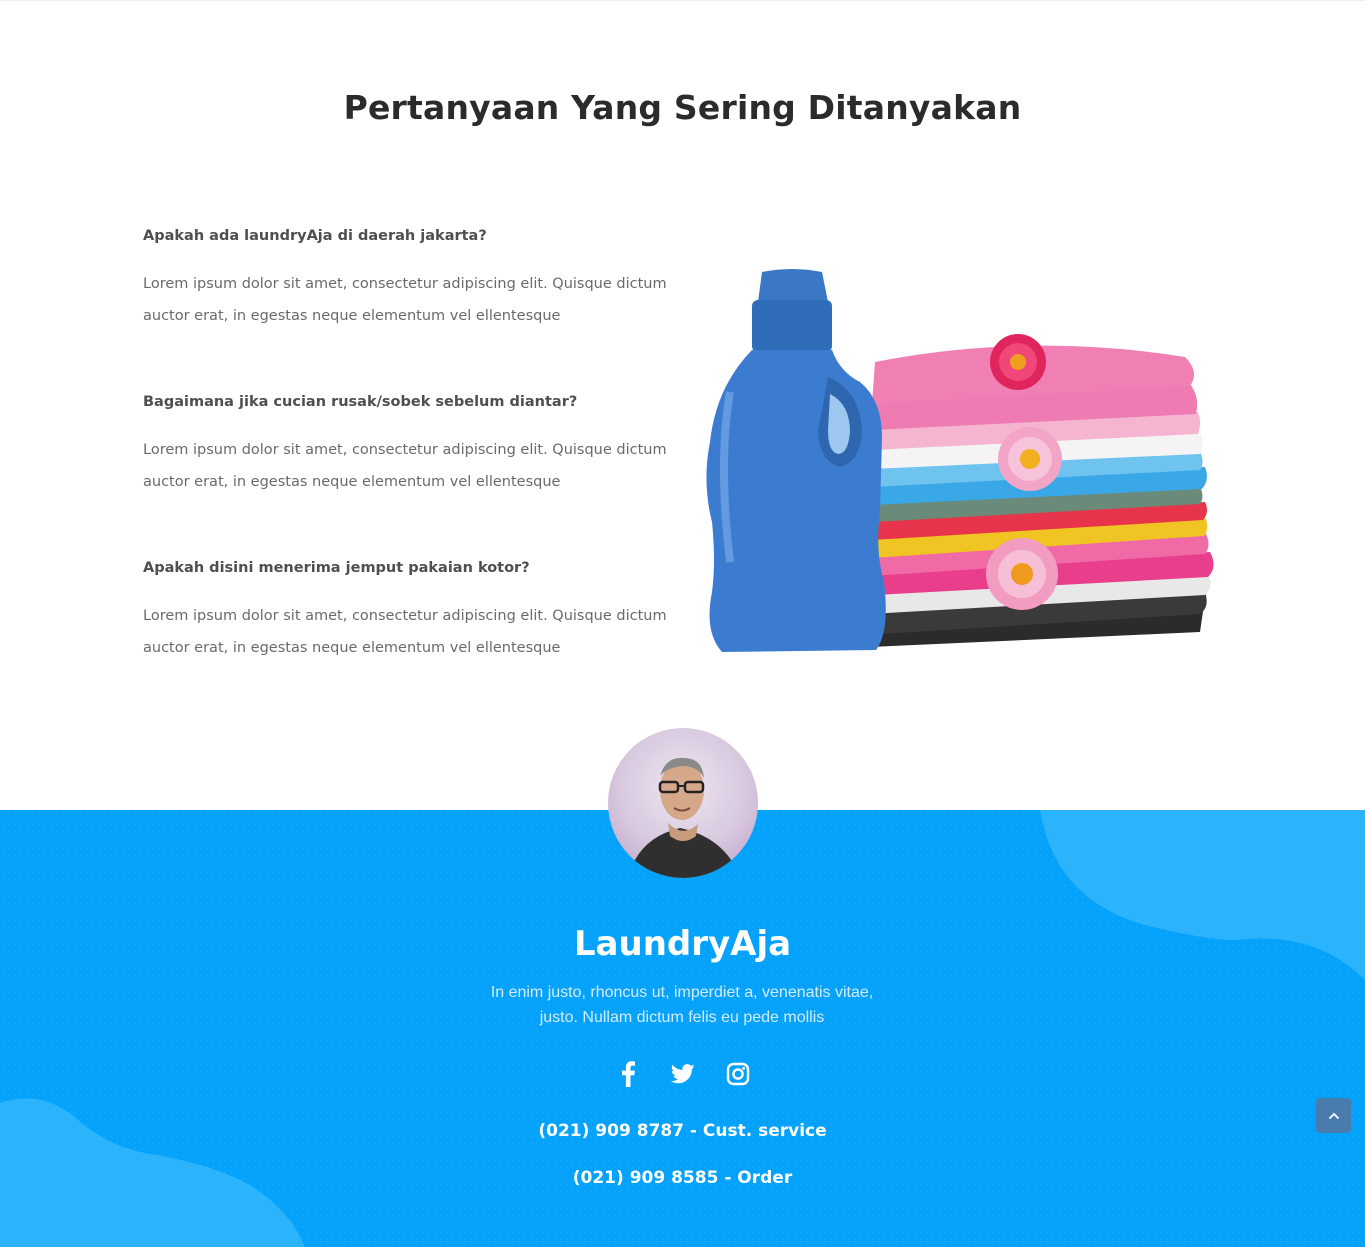 This screenshot has width=1365, height=1247. Describe the element at coordinates (315, 236) in the screenshot. I see `faq-question: Apakah ada laundryAja di daerah jakarta?` at that location.